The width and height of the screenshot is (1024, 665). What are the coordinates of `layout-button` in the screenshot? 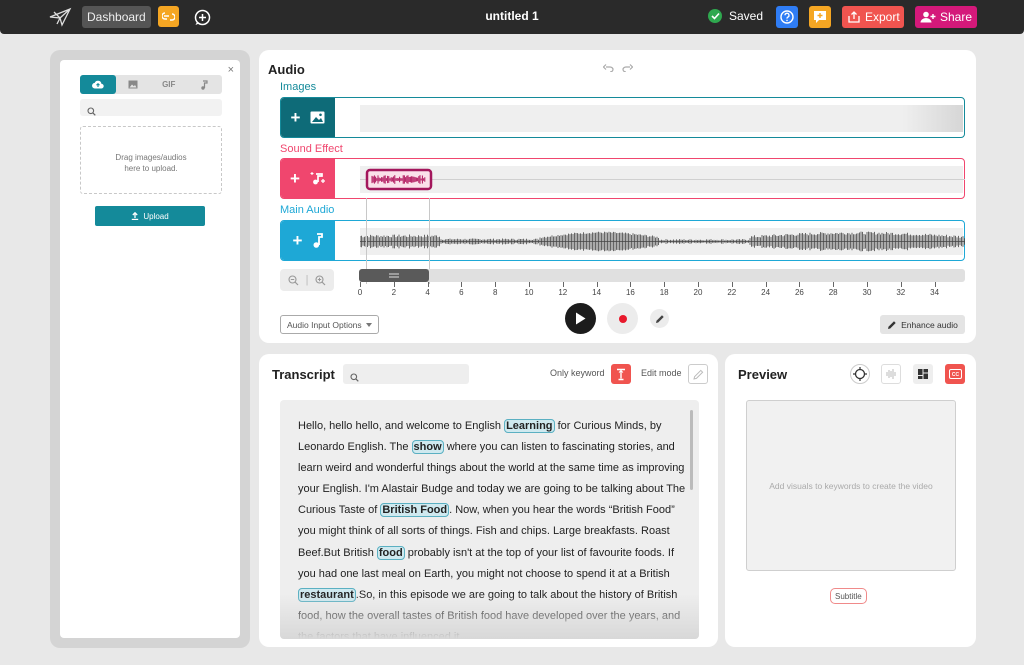 It's located at (923, 374).